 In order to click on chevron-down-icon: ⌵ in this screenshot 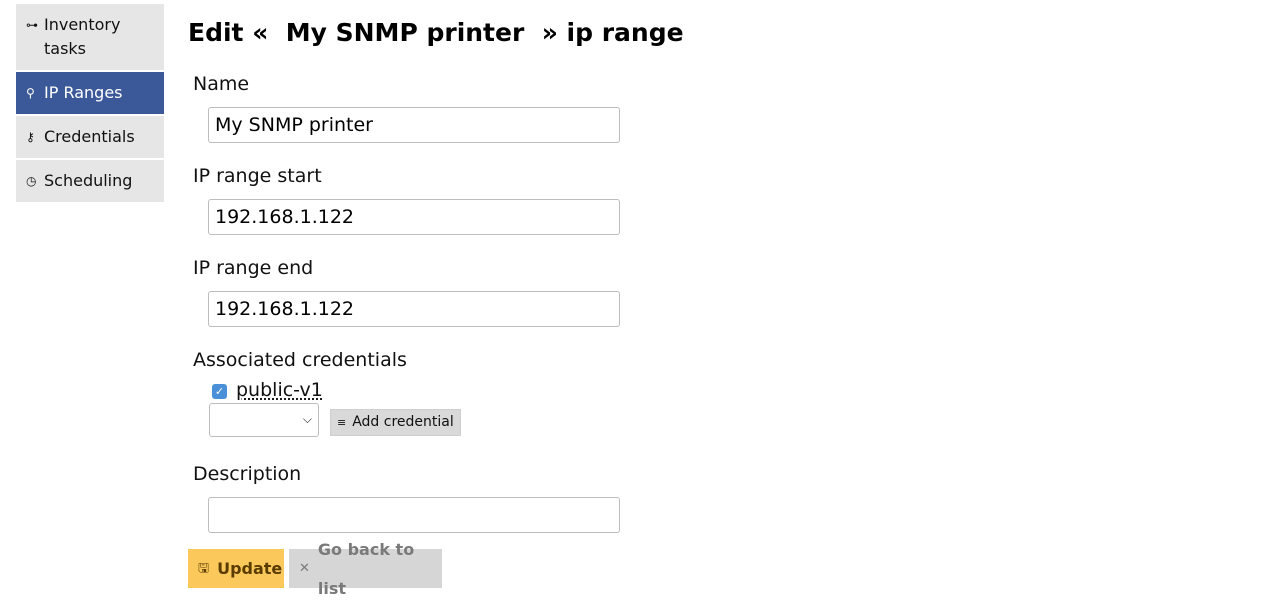, I will do `click(307, 419)`.